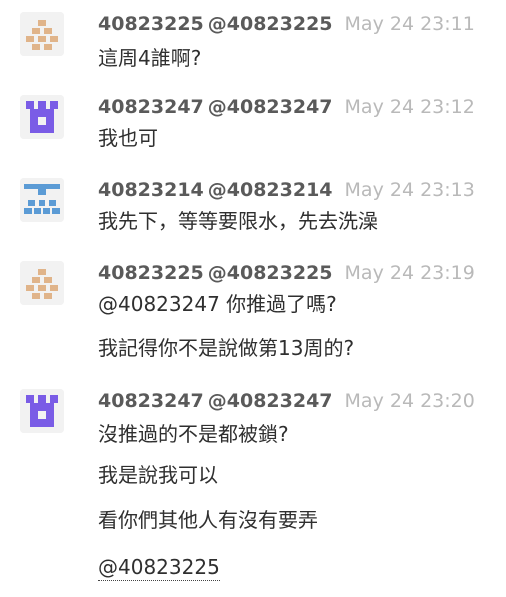  I want to click on timestamp: May 24 23:12, so click(409, 107).